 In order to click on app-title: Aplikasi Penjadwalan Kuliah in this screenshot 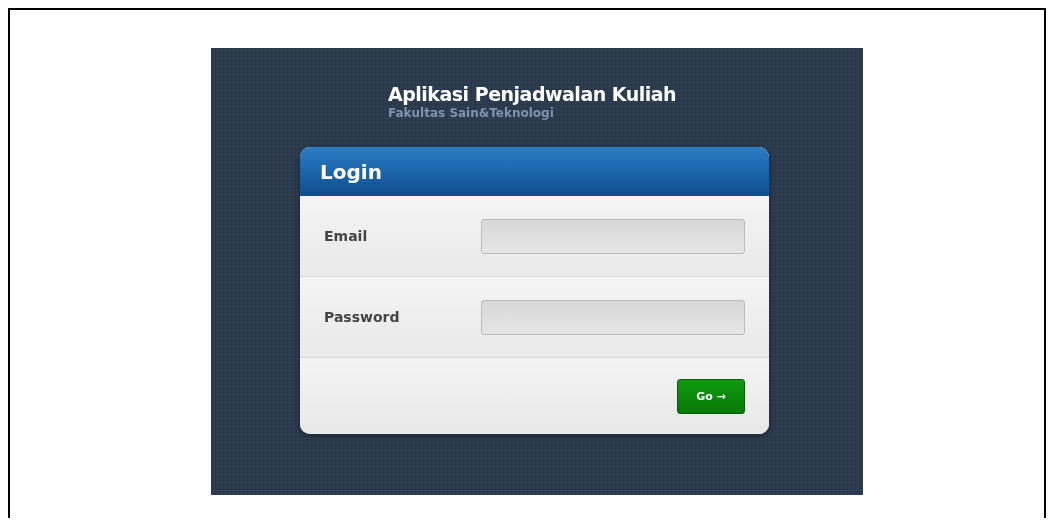, I will do `click(533, 94)`.